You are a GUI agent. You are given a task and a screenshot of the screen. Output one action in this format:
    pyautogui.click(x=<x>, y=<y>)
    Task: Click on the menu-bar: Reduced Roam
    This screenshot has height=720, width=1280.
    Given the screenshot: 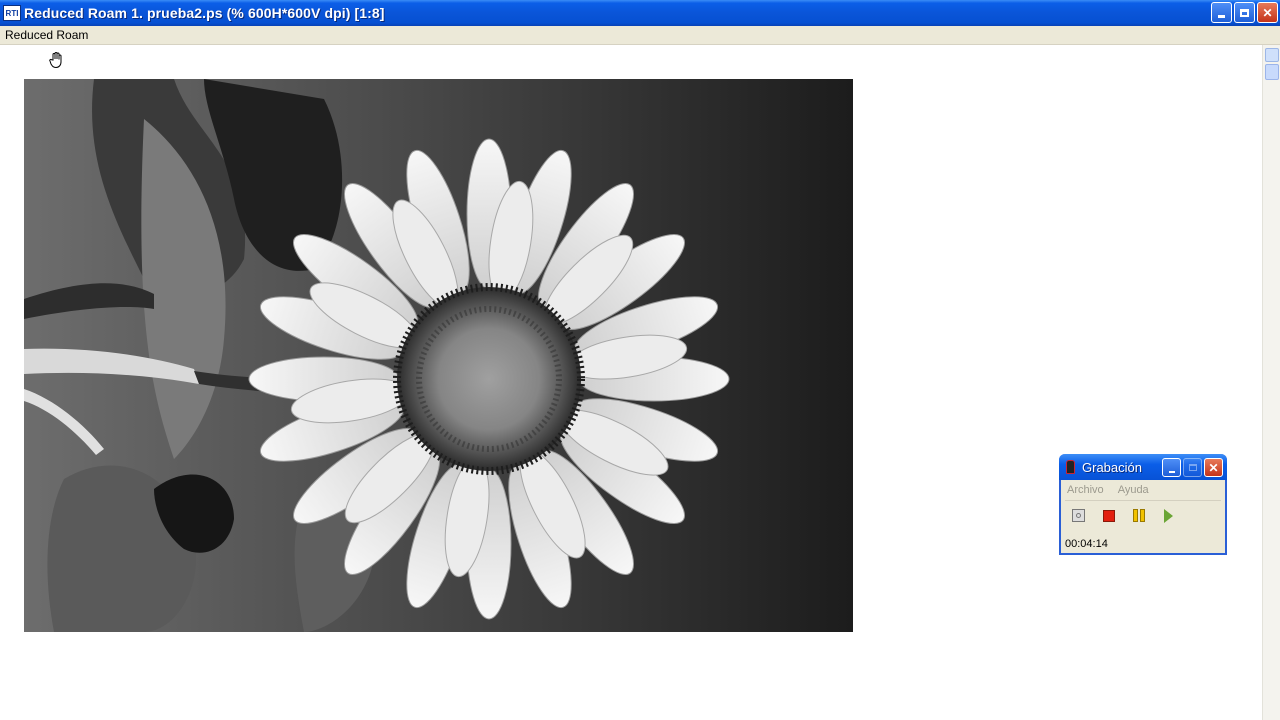 What is the action you would take?
    pyautogui.click(x=640, y=35)
    